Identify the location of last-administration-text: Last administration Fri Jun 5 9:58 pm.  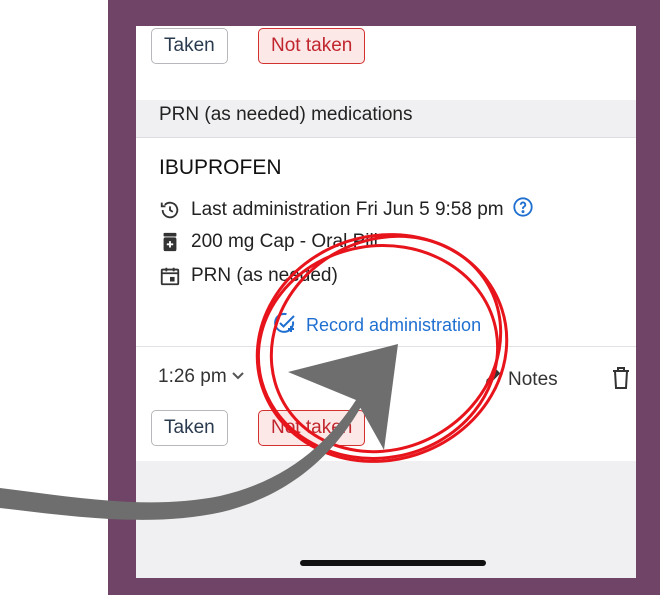
(347, 209).